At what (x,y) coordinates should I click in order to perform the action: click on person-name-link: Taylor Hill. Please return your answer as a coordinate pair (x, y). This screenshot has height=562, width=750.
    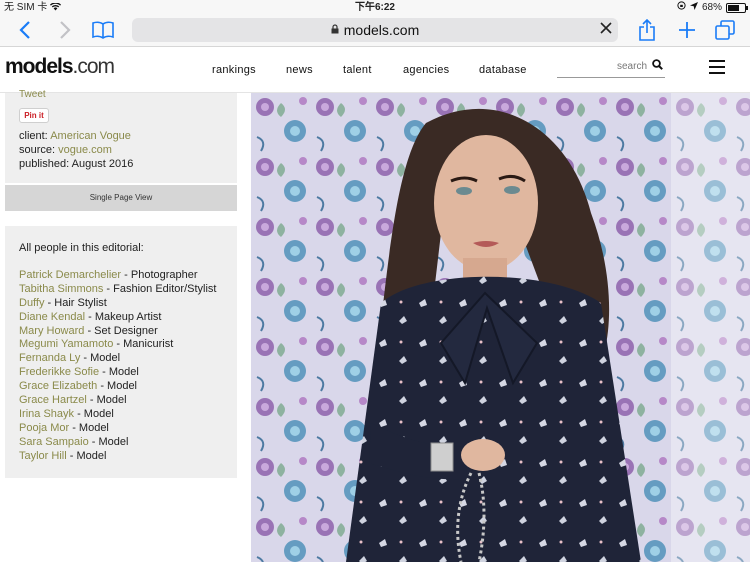
    Looking at the image, I should click on (43, 456).